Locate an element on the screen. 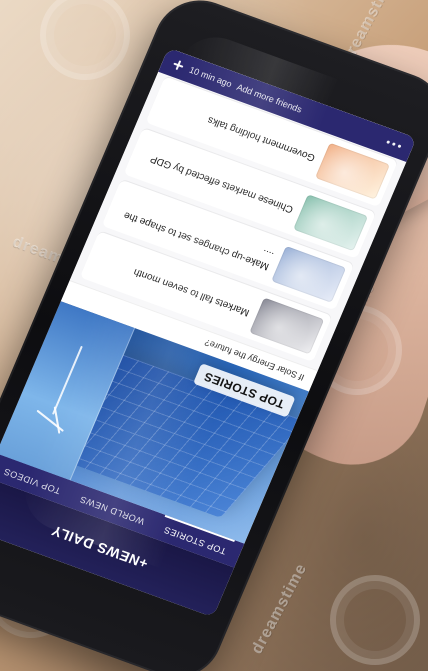 The height and width of the screenshot is (671, 428). more-icon is located at coordinates (394, 144).